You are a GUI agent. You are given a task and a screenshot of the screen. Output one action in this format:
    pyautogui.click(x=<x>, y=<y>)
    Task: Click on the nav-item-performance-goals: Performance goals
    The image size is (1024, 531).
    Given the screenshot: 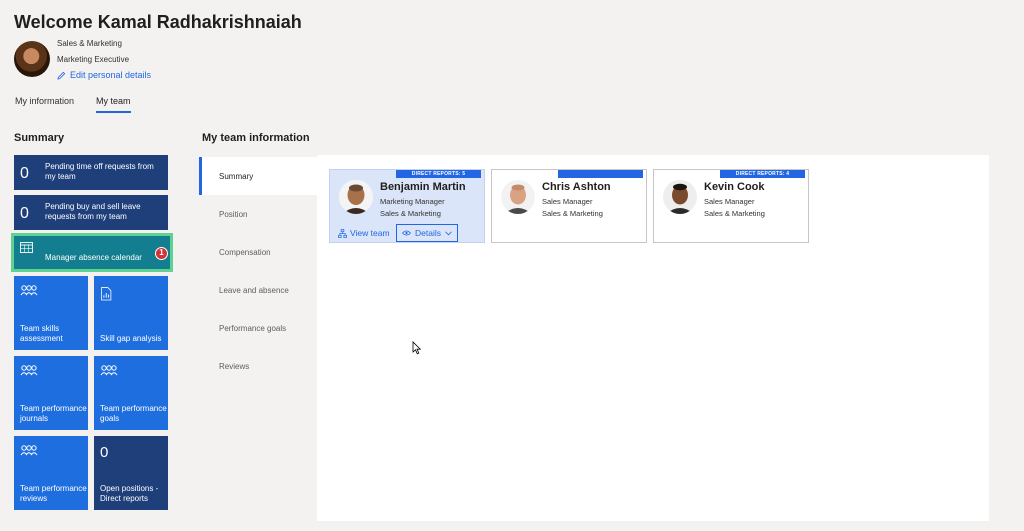 What is the action you would take?
    pyautogui.click(x=258, y=328)
    